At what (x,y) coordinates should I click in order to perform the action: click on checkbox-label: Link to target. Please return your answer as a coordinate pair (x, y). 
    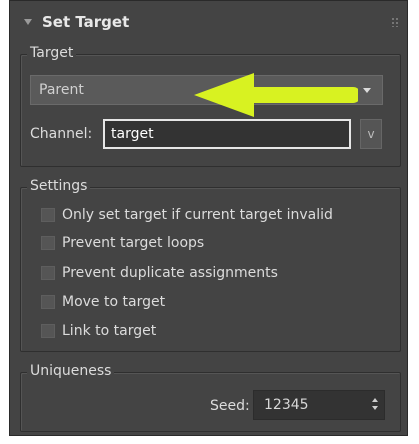
    Looking at the image, I should click on (109, 331).